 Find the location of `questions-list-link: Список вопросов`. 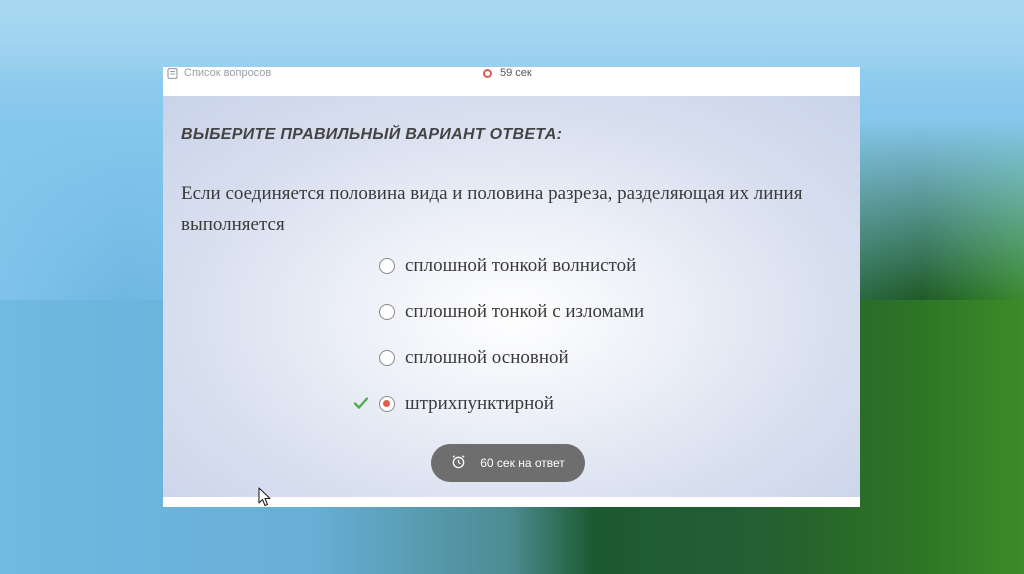

questions-list-link: Список вопросов is located at coordinates (219, 73).